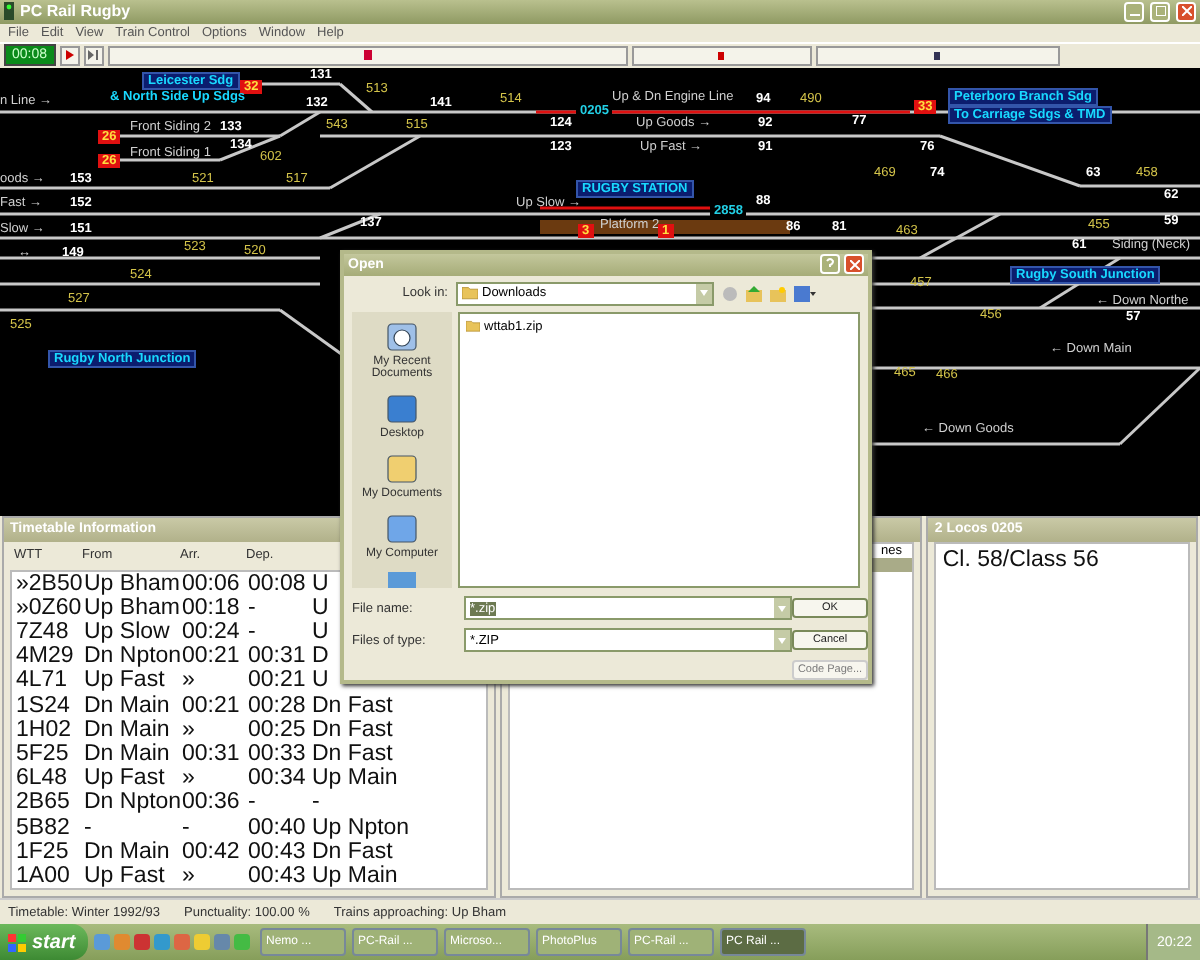 The width and height of the screenshot is (1200, 960). What do you see at coordinates (211, 802) in the screenshot?
I see `table-cell: 00:36` at bounding box center [211, 802].